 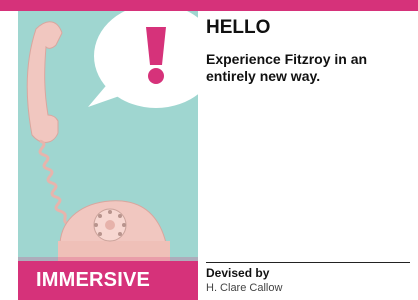 What do you see at coordinates (238, 273) in the screenshot?
I see `credit-label: Devised by` at bounding box center [238, 273].